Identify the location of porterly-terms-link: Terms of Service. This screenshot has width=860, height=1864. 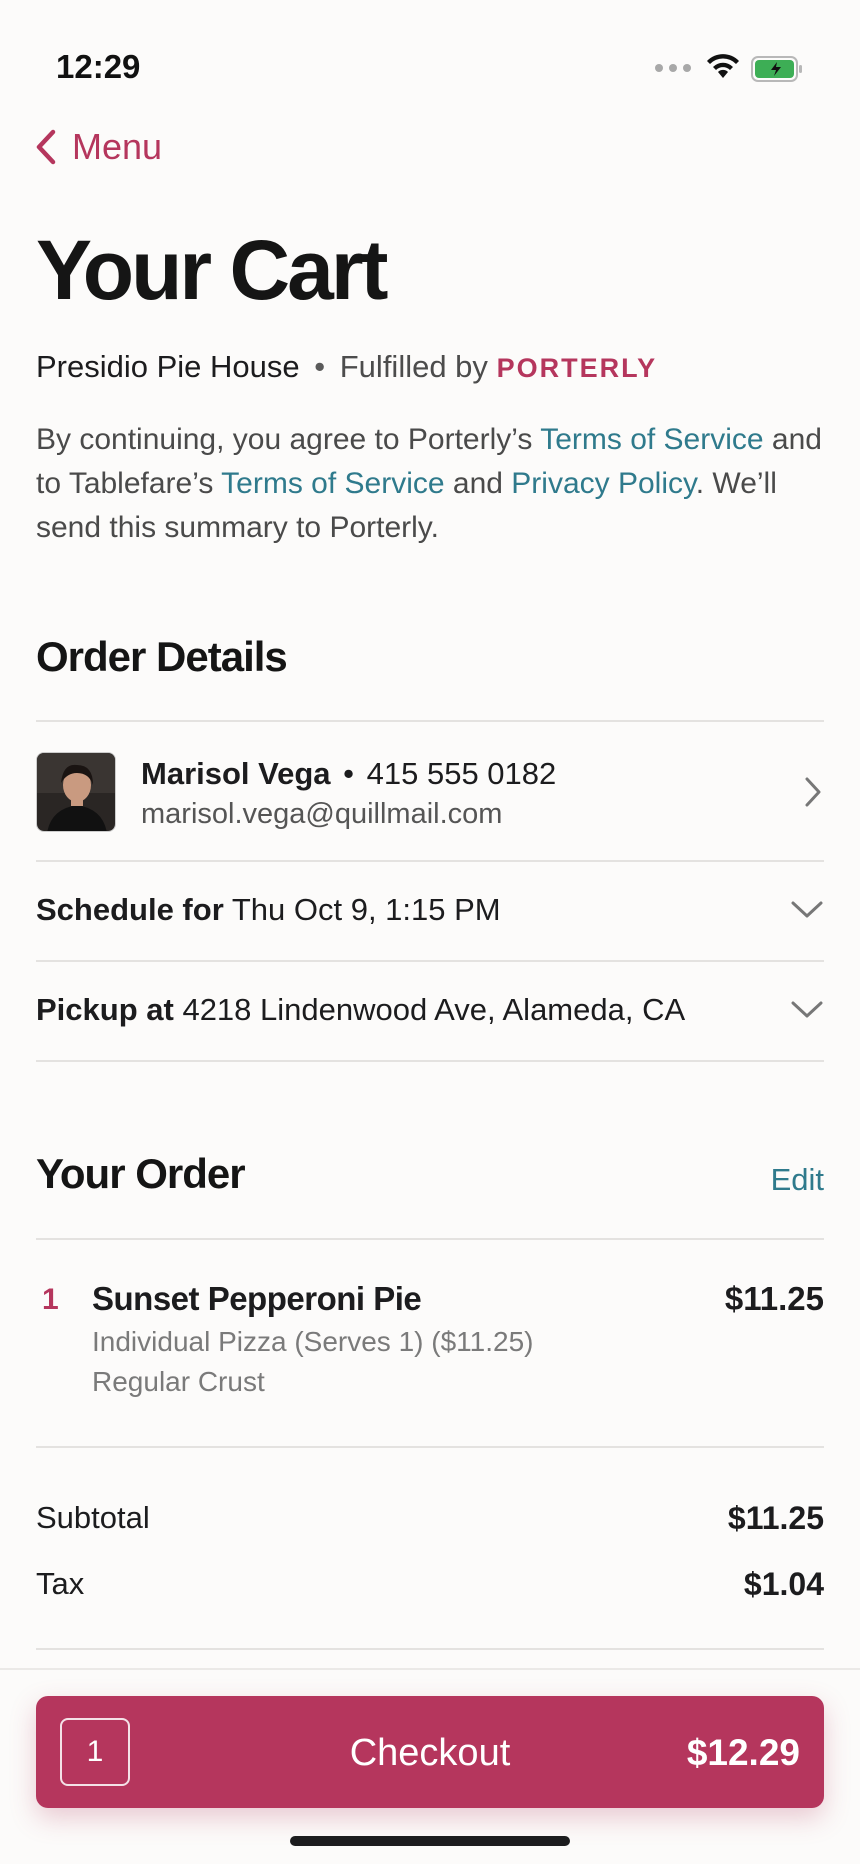
(651, 439).